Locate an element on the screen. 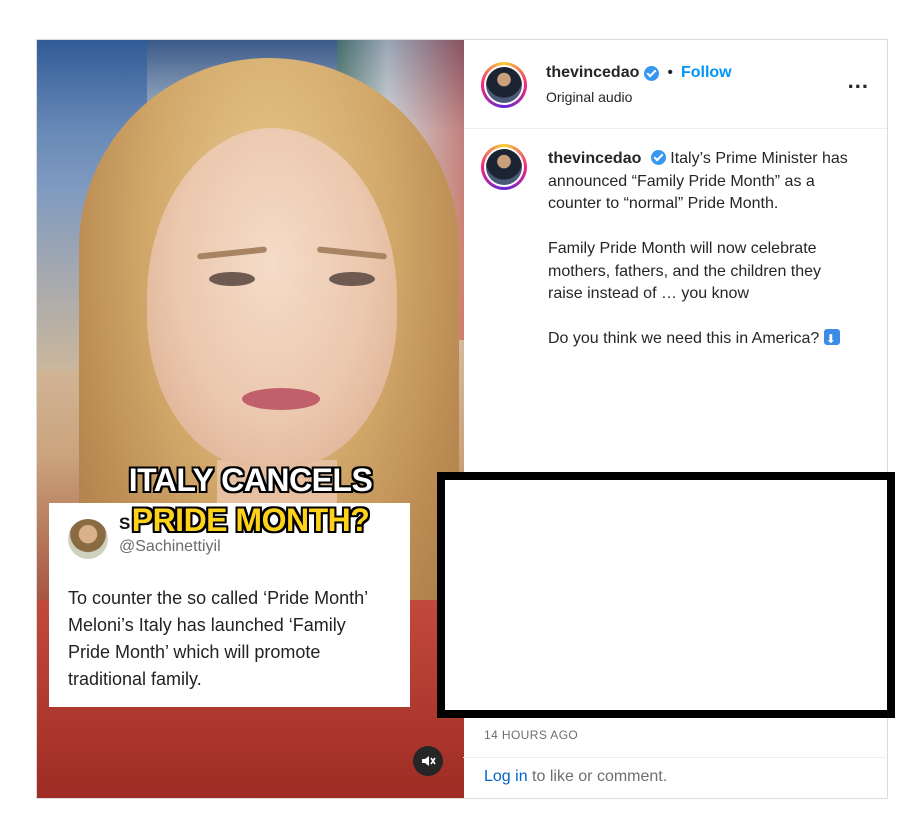 This screenshot has height=819, width=900. caption-author-avatar is located at coordinates (504, 167).